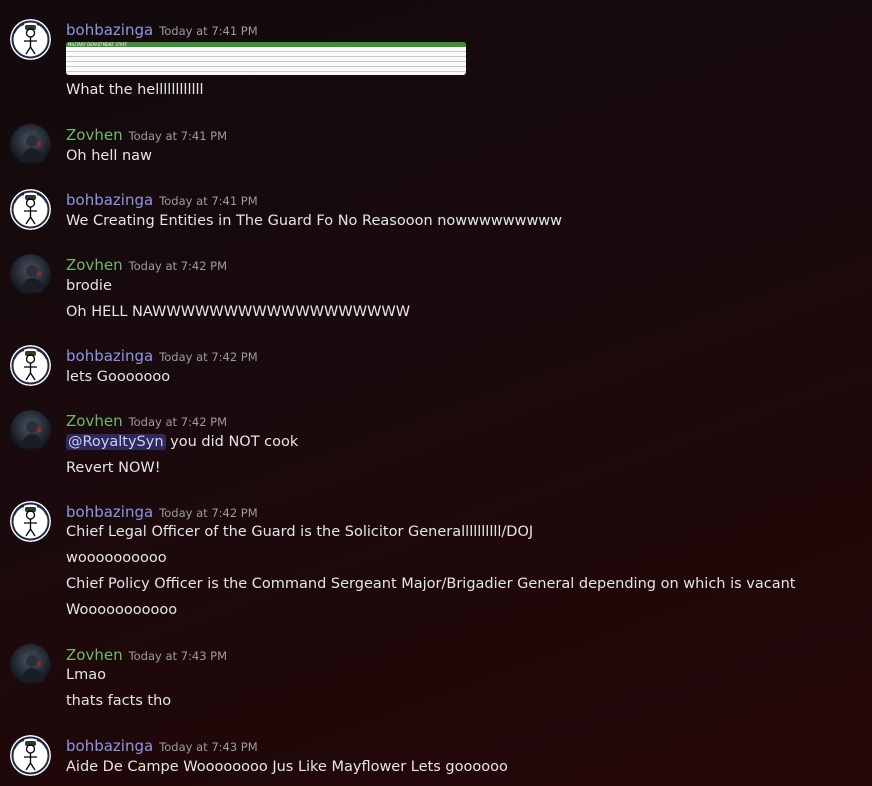 Image resolution: width=872 pixels, height=786 pixels. I want to click on message-text: What the hellllllllllll, so click(135, 90).